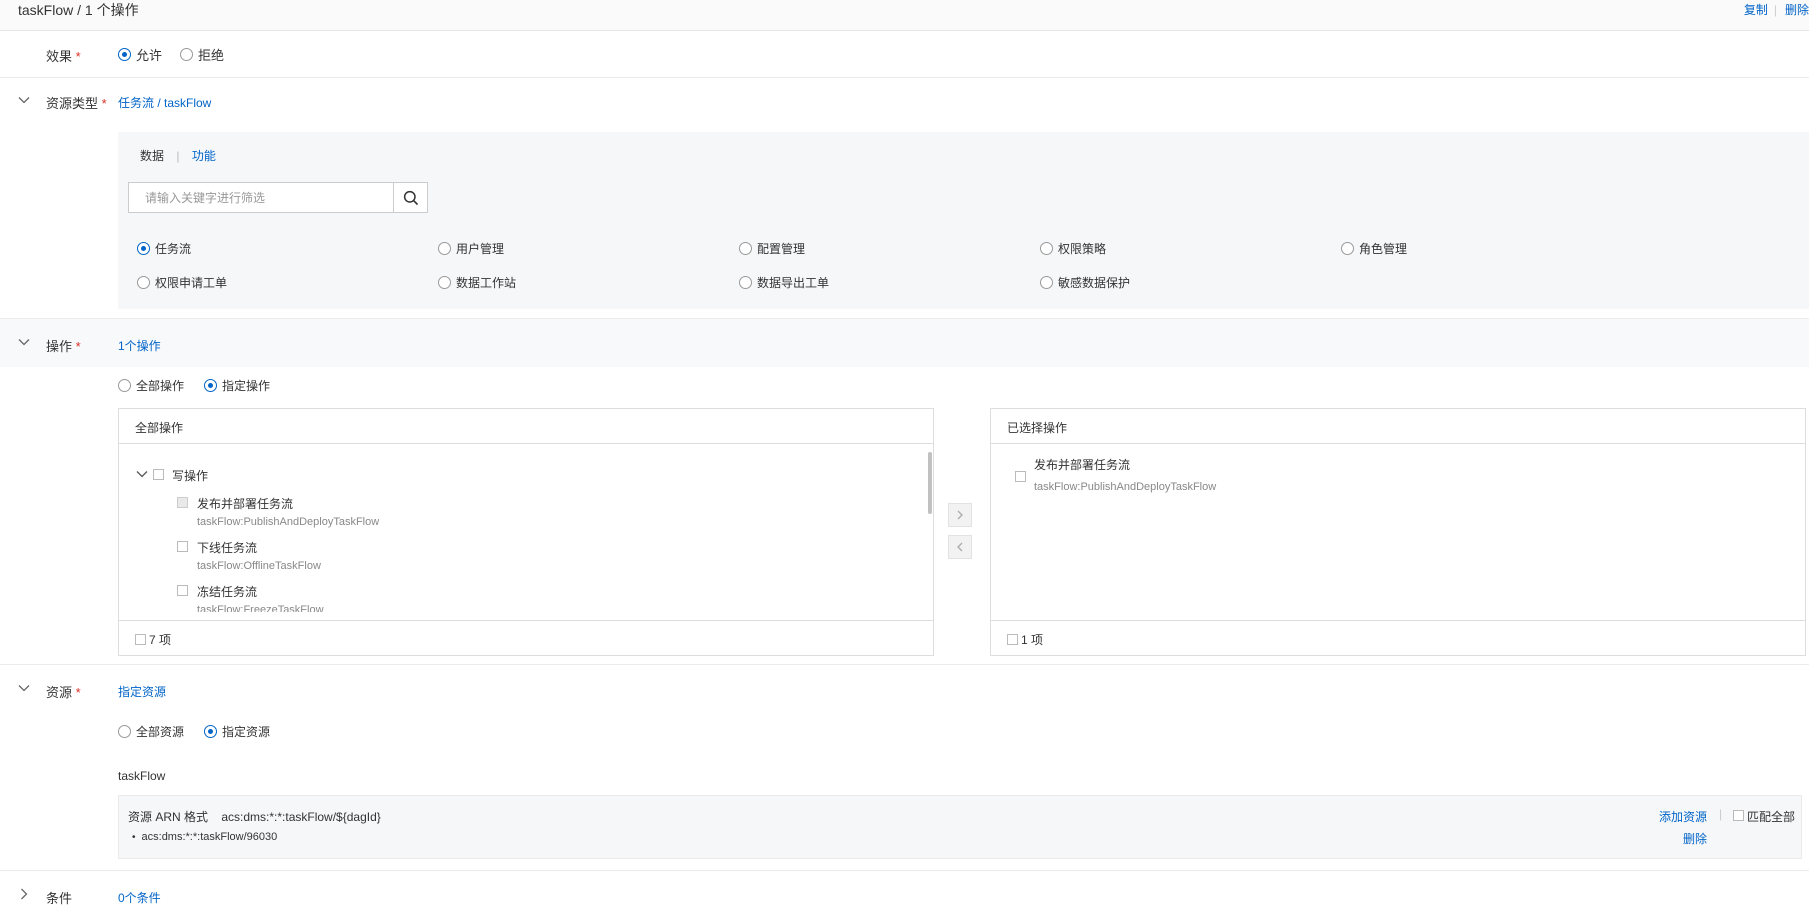  Describe the element at coordinates (1085, 282) in the screenshot. I see `type-option-sensitive-data: 敏感数据保护` at that location.